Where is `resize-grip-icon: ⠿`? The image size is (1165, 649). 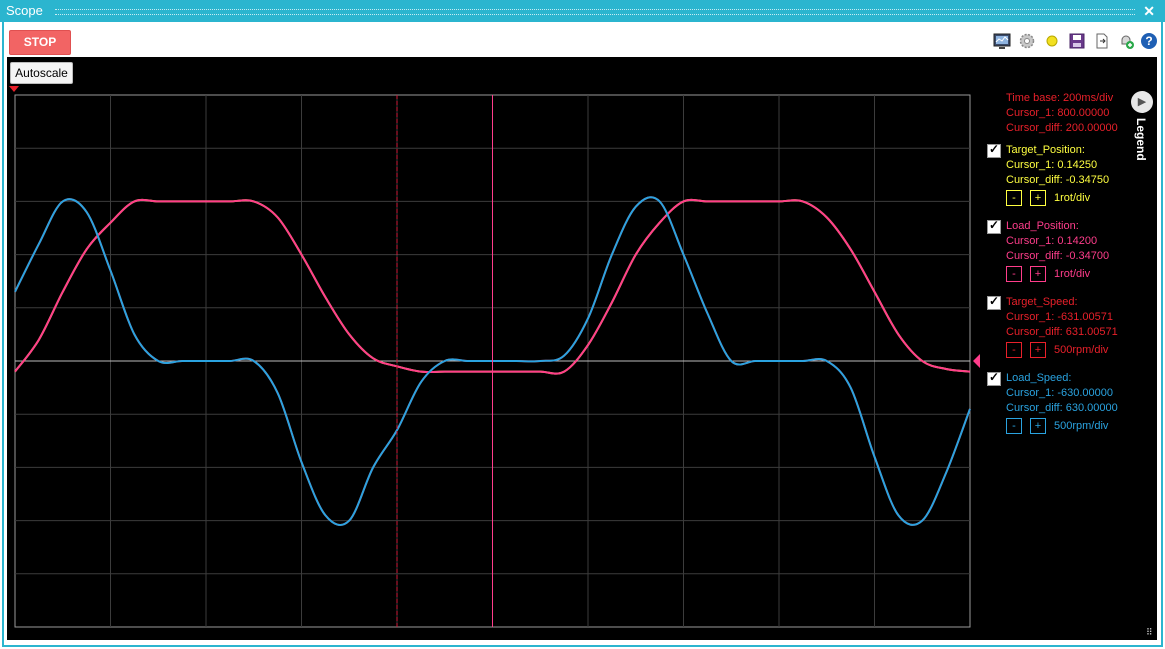 resize-grip-icon: ⠿ is located at coordinates (1151, 632).